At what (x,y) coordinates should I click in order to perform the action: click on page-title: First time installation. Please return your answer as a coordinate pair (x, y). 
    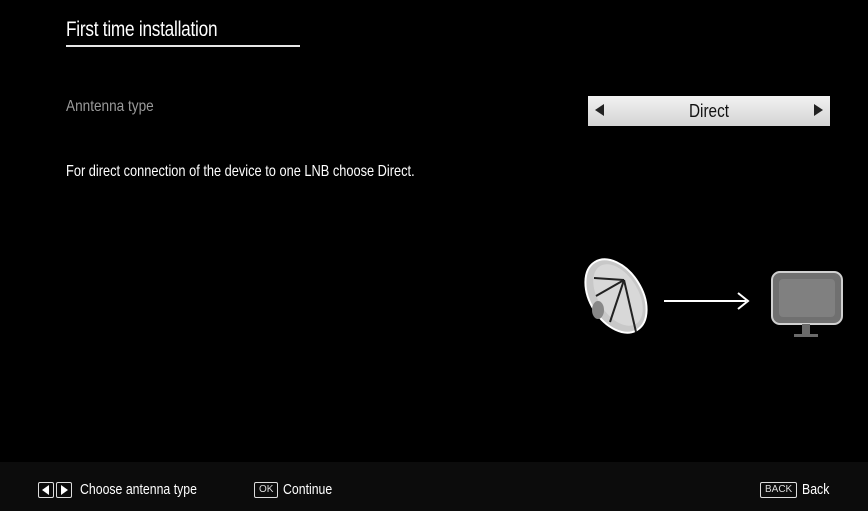
    Looking at the image, I should click on (142, 29).